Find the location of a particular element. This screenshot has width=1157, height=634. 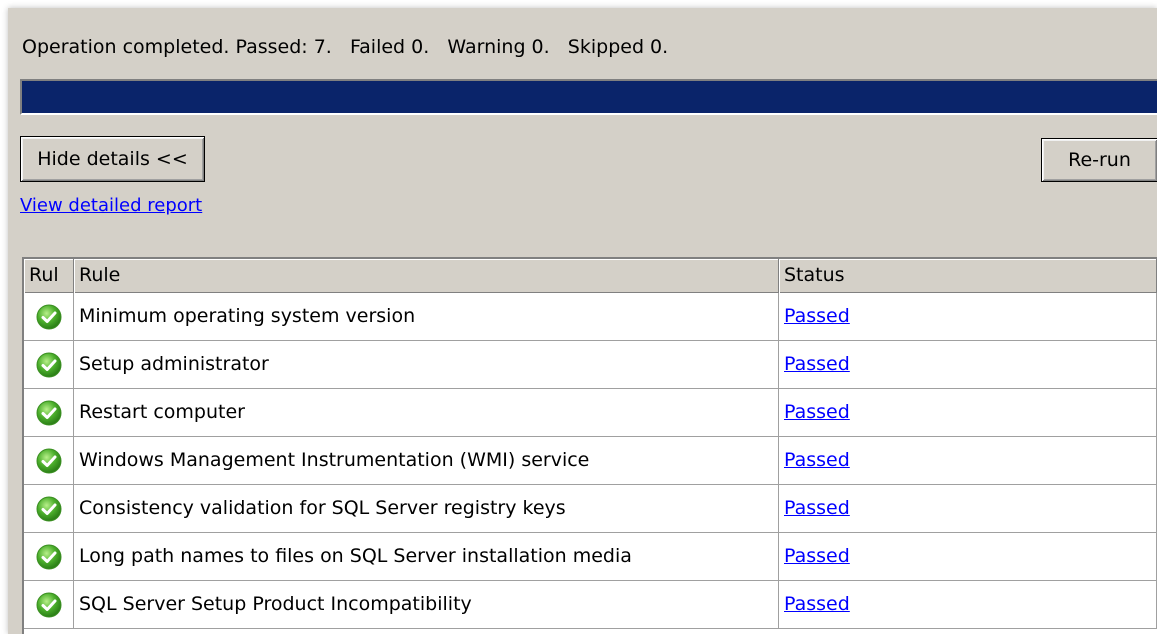

table-row: Restart computer Passed is located at coordinates (590, 413).